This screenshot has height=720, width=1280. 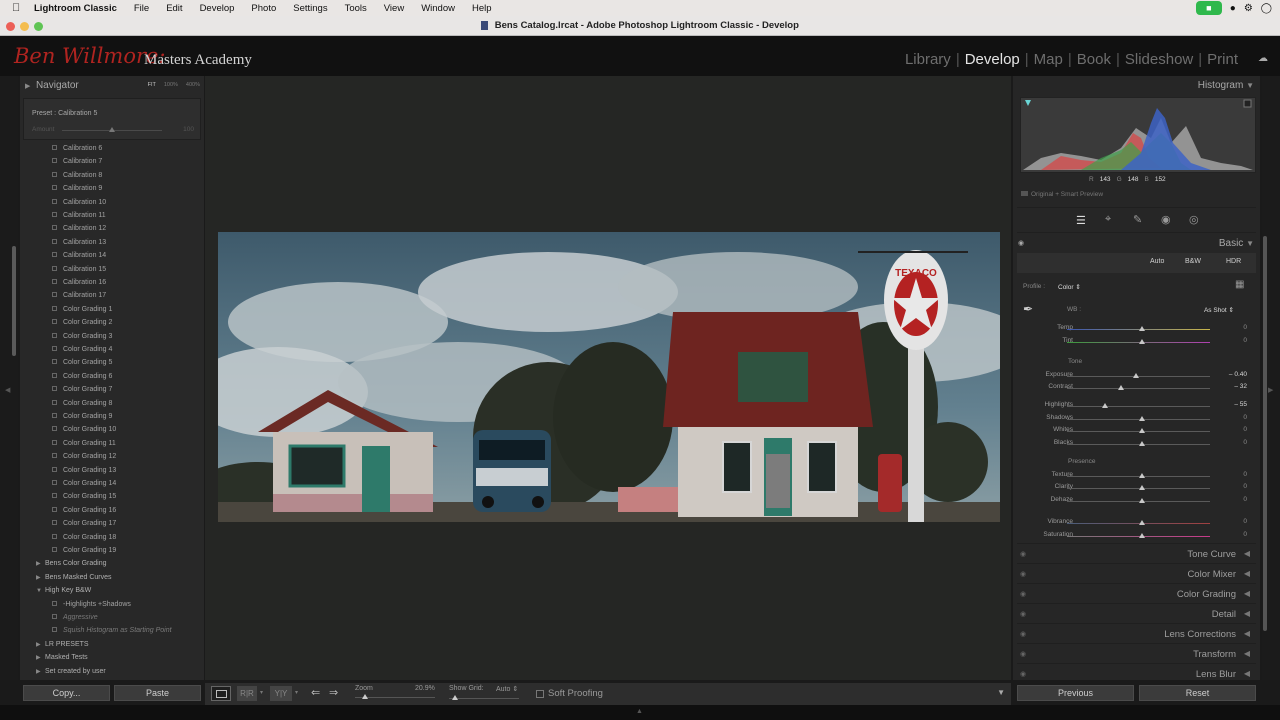 What do you see at coordinates (992, 59) in the screenshot?
I see `module-develop: Develop` at bounding box center [992, 59].